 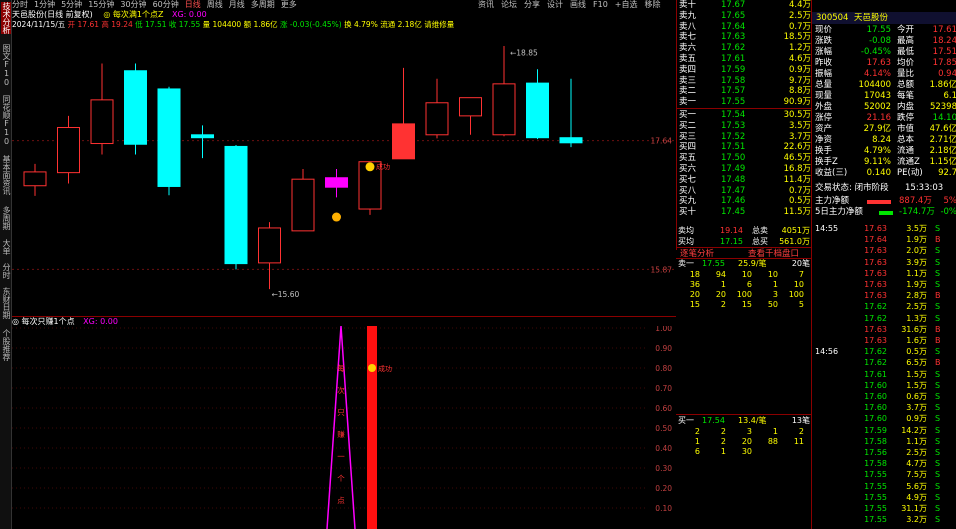 I want to click on left-tab-1: 图文F10, so click(x=6, y=65).